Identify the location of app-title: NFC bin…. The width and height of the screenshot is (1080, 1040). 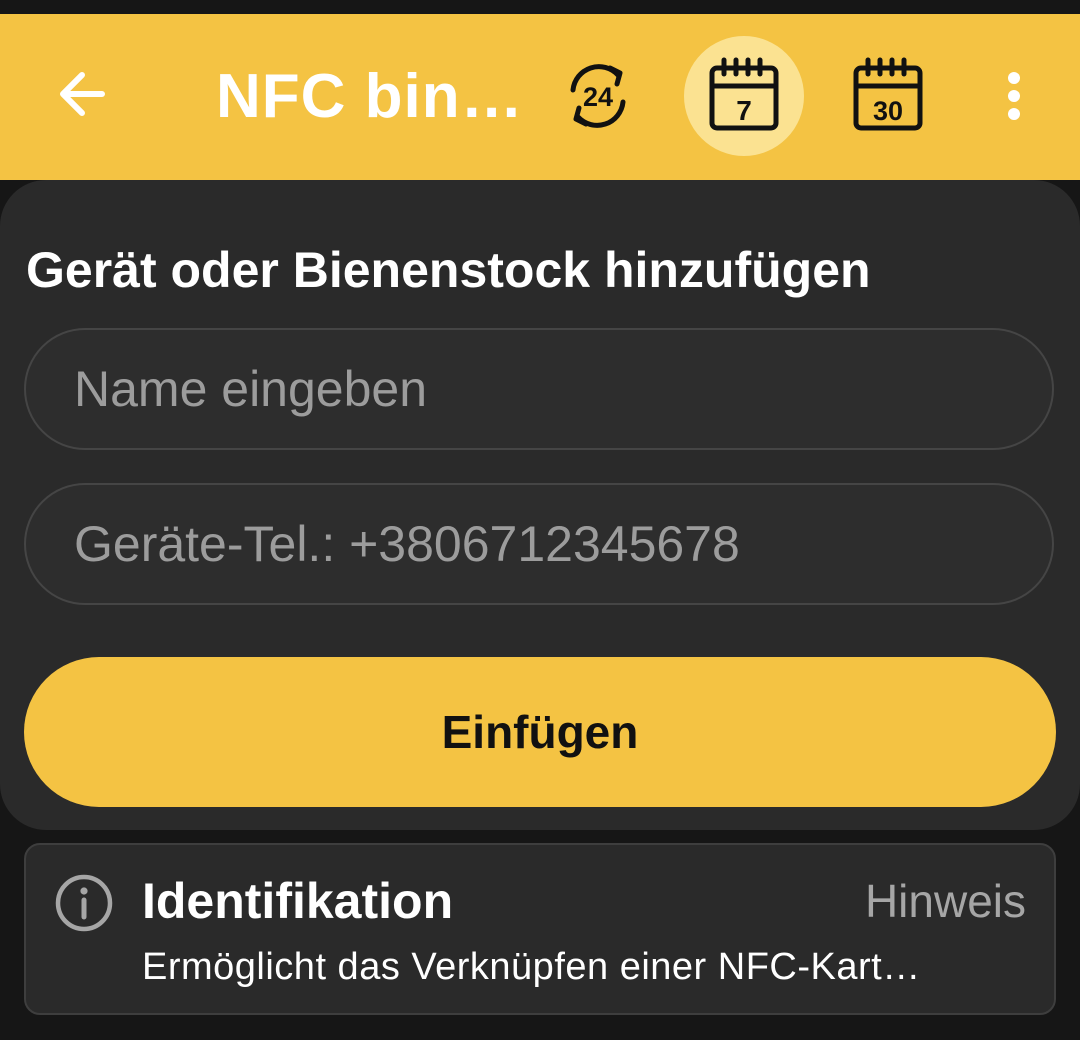
(370, 96).